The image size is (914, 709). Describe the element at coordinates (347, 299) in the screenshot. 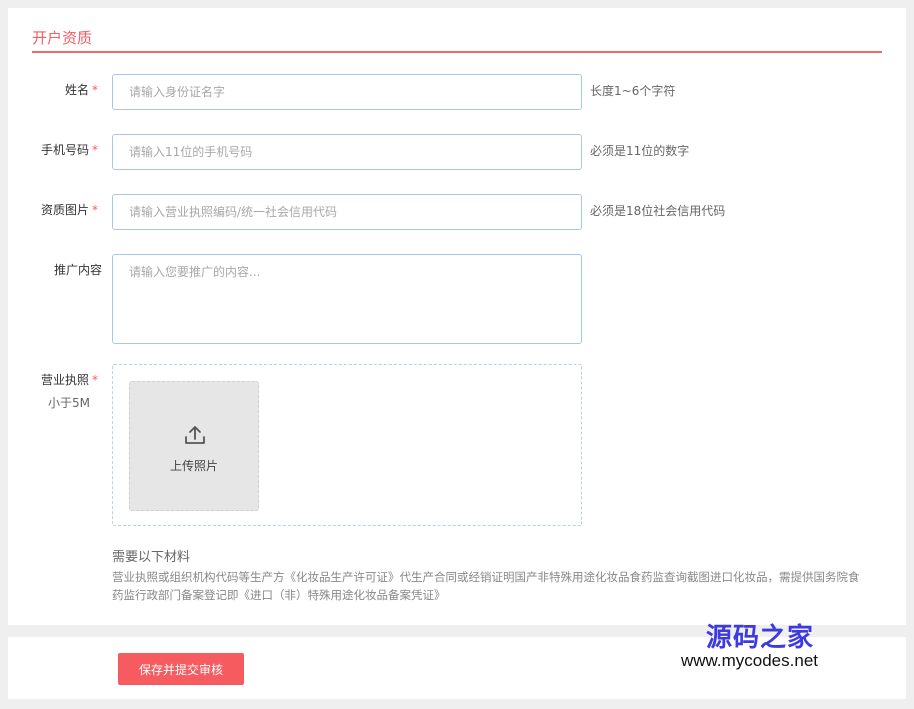

I see `promotion-textarea` at that location.